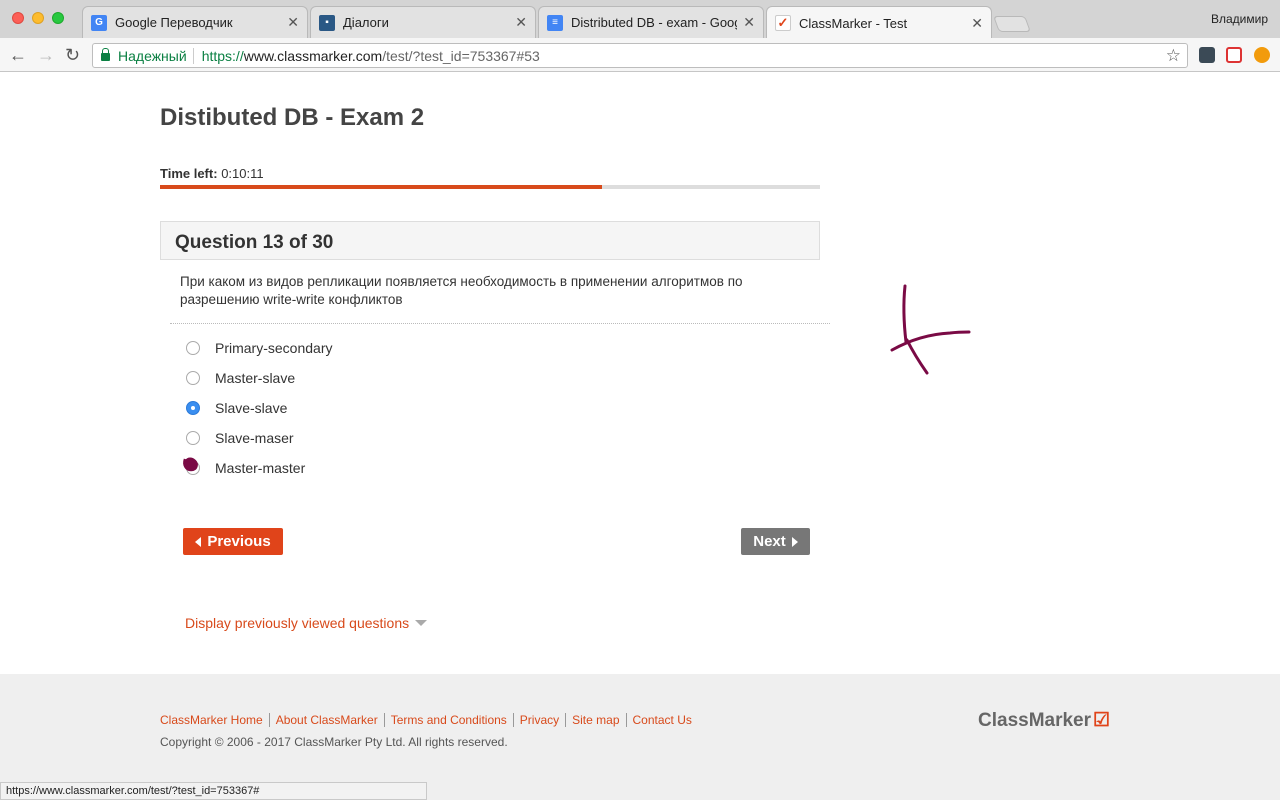  What do you see at coordinates (783, 23) in the screenshot?
I see `classmarker-icon: ✓` at bounding box center [783, 23].